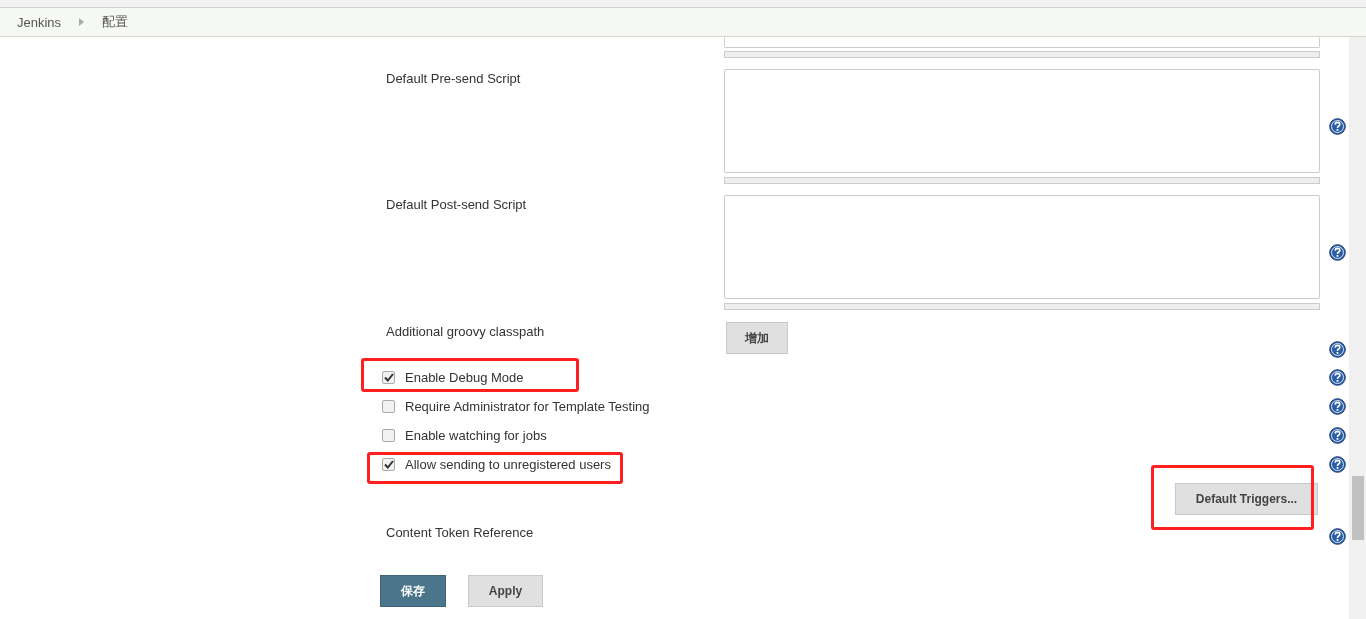 This screenshot has height=619, width=1366. I want to click on chevron-icon, so click(82, 22).